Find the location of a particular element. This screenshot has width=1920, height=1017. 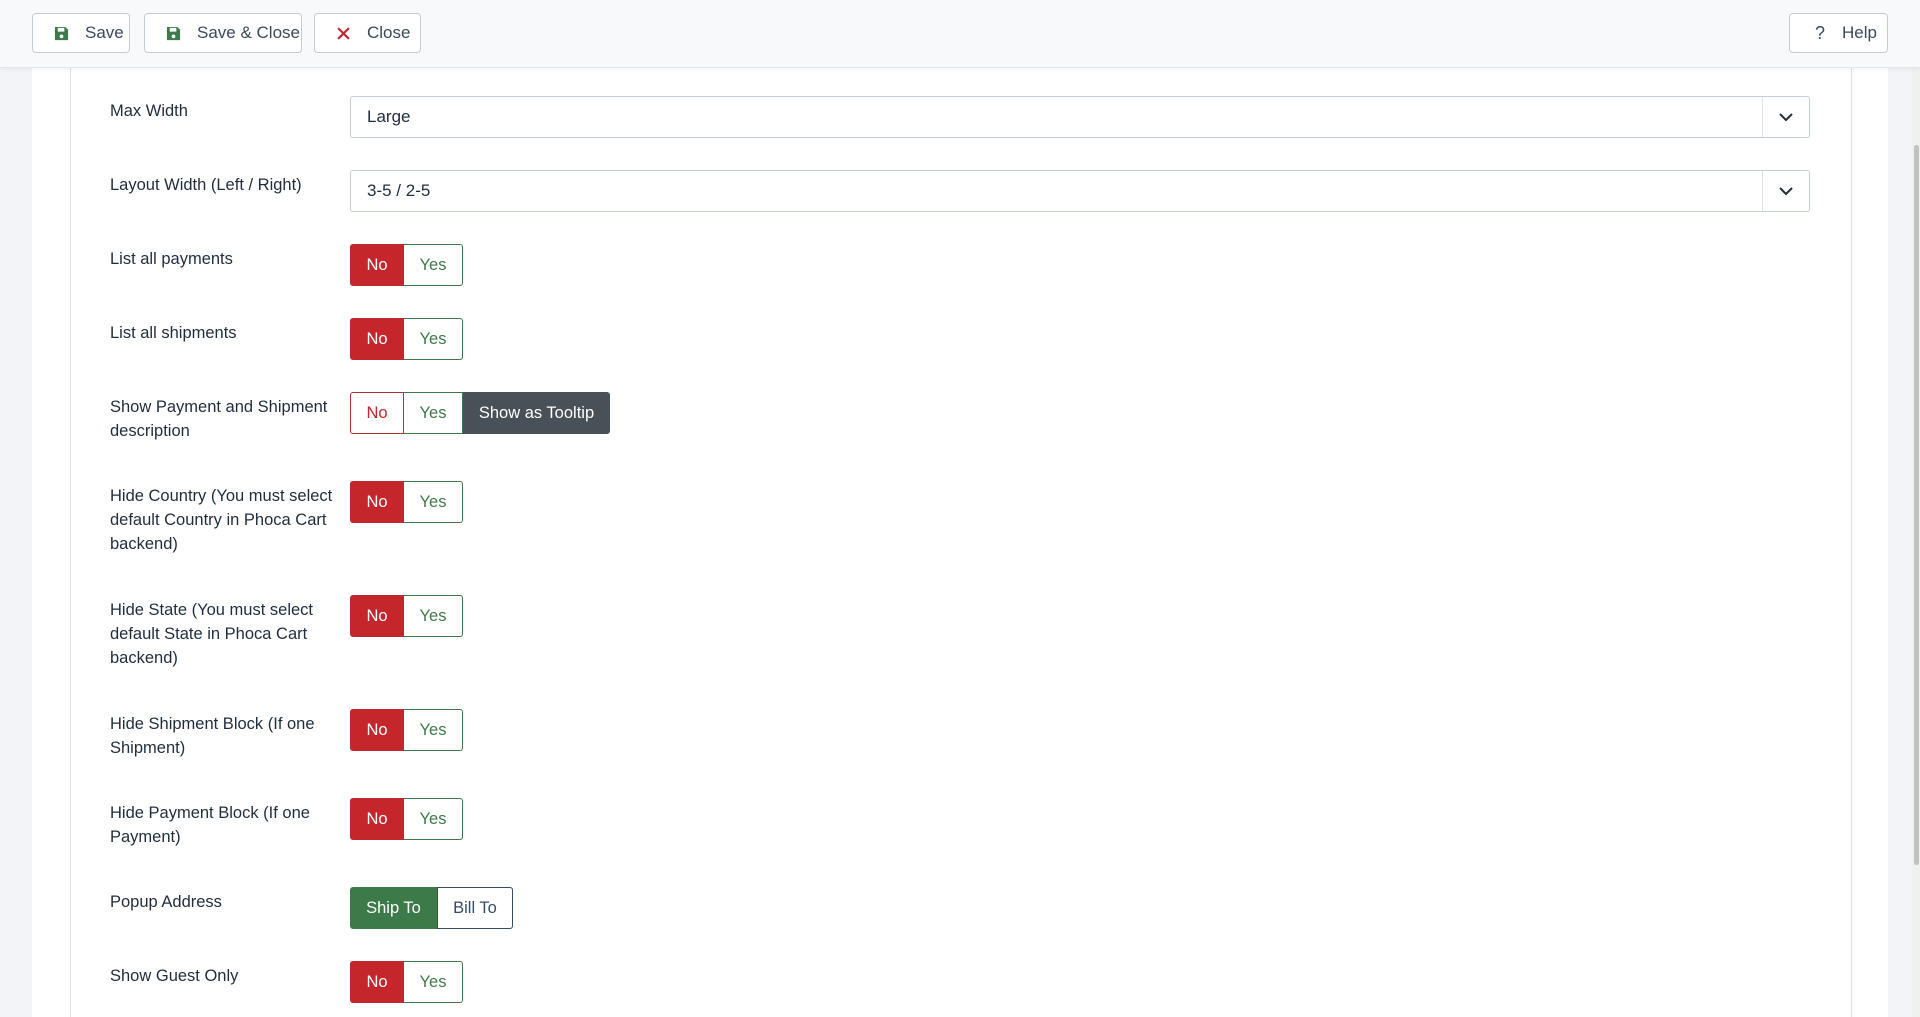

close-button: Close is located at coordinates (367, 33).